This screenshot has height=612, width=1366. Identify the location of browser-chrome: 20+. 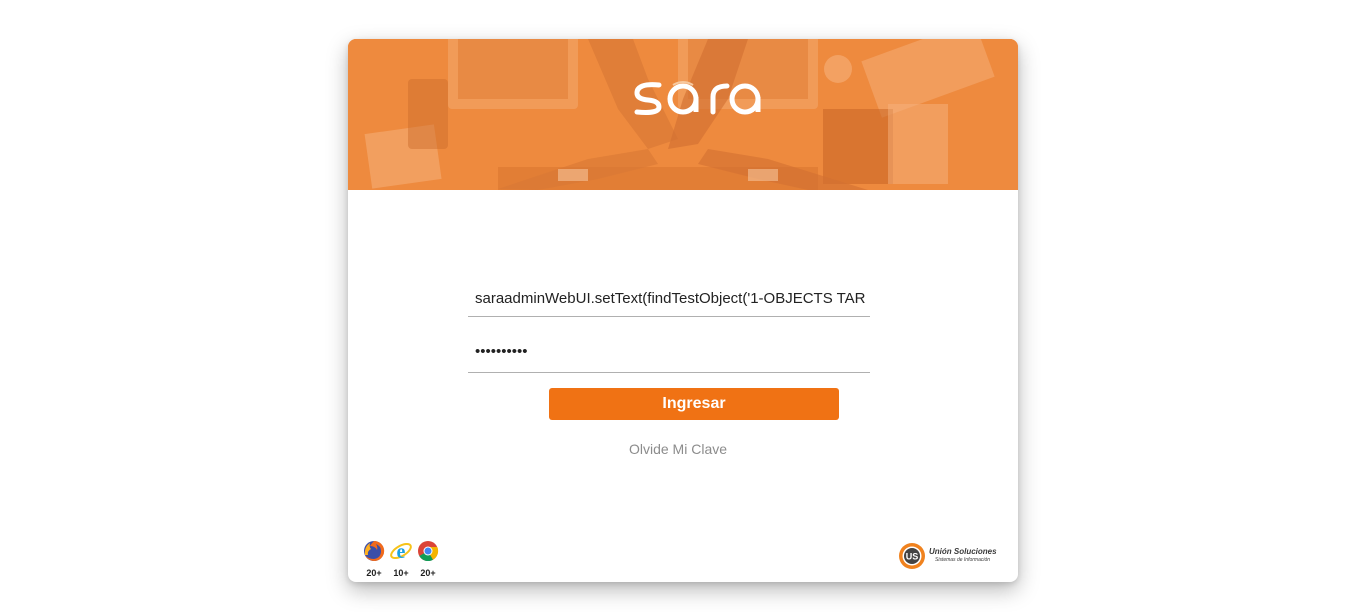
(428, 558).